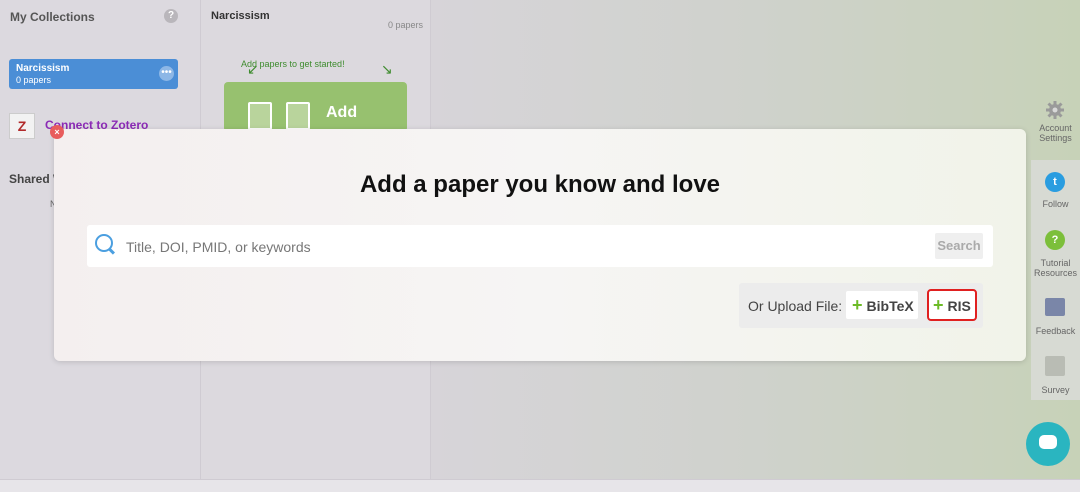 Image resolution: width=1080 pixels, height=492 pixels. Describe the element at coordinates (540, 184) in the screenshot. I see `modal-title: Add a paper you know and love` at that location.